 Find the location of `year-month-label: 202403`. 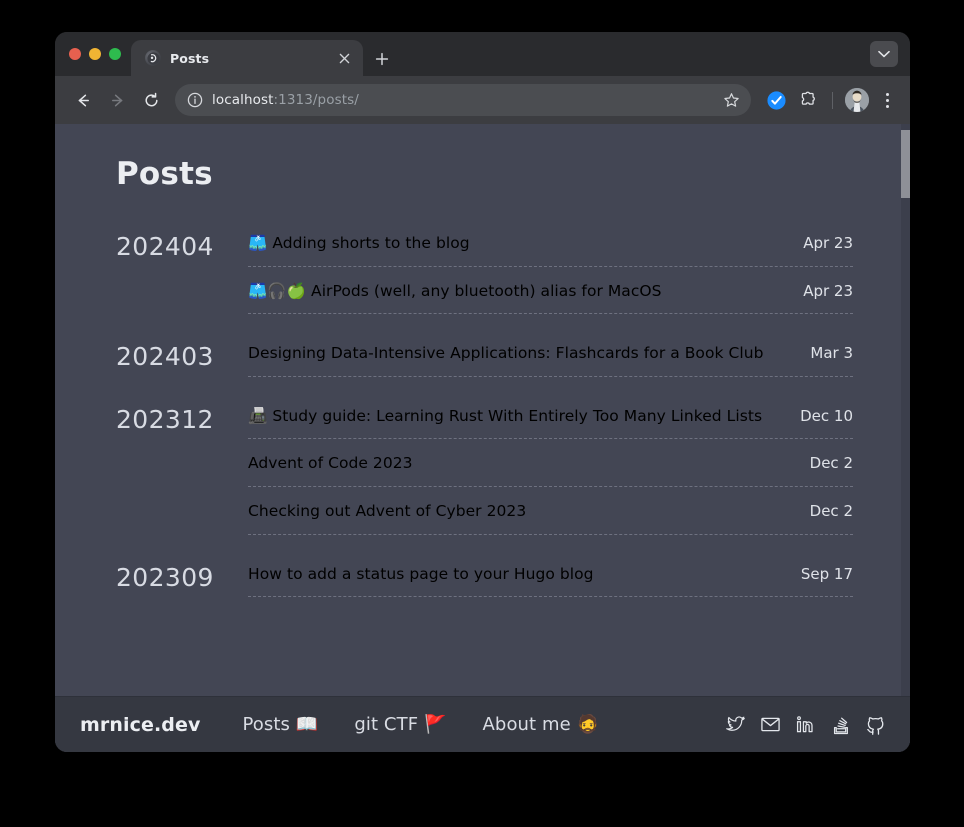

year-month-label: 202403 is located at coordinates (165, 357).